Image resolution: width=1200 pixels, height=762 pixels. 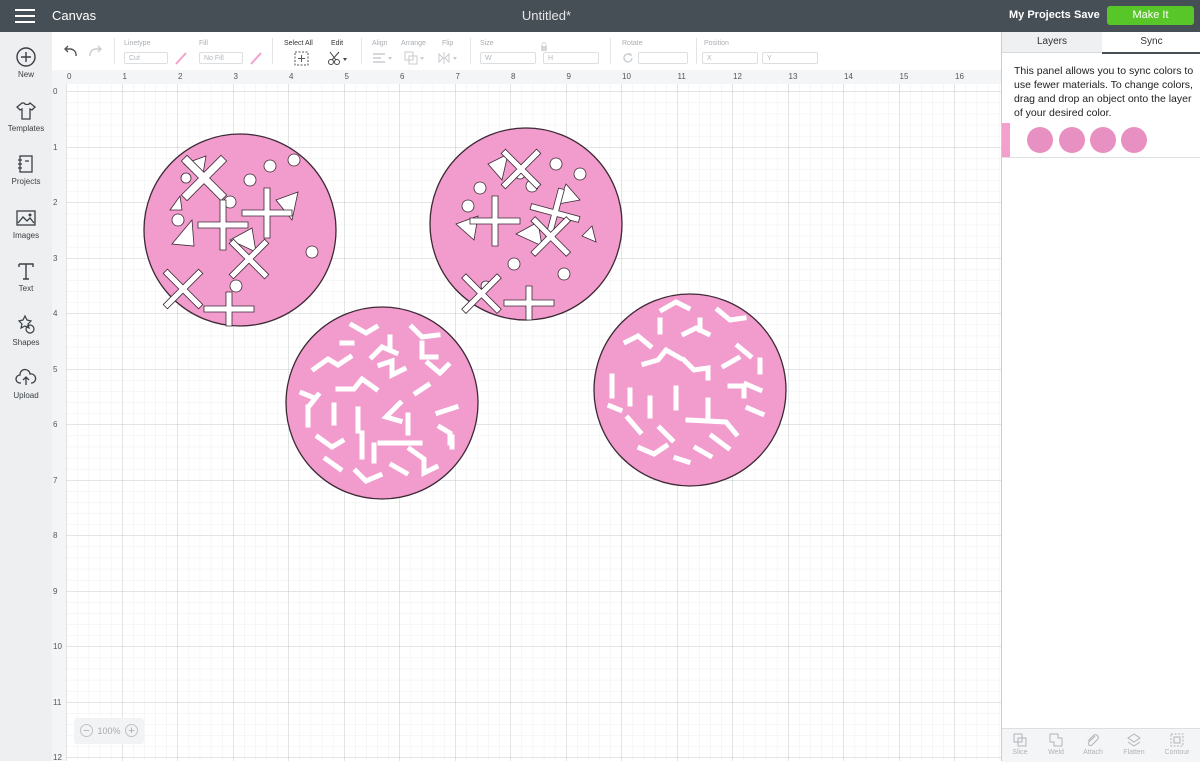 What do you see at coordinates (26, 376) in the screenshot?
I see `cloud-upload-icon` at bounding box center [26, 376].